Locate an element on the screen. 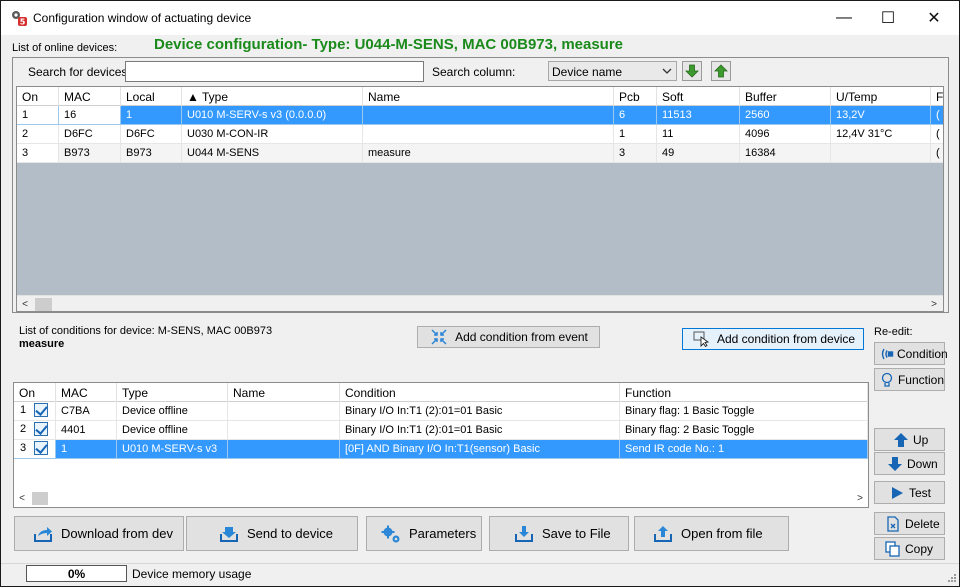 This screenshot has height=587, width=960. edit-condition-button: Condition is located at coordinates (911, 353).